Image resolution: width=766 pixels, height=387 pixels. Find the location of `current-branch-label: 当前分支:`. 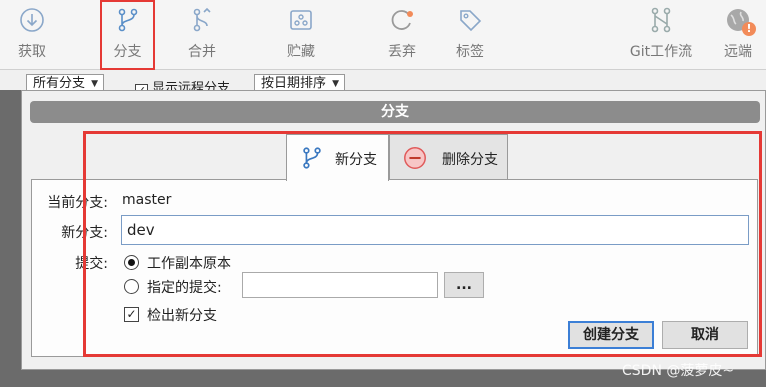

current-branch-label: 当前分支: is located at coordinates (77, 203).